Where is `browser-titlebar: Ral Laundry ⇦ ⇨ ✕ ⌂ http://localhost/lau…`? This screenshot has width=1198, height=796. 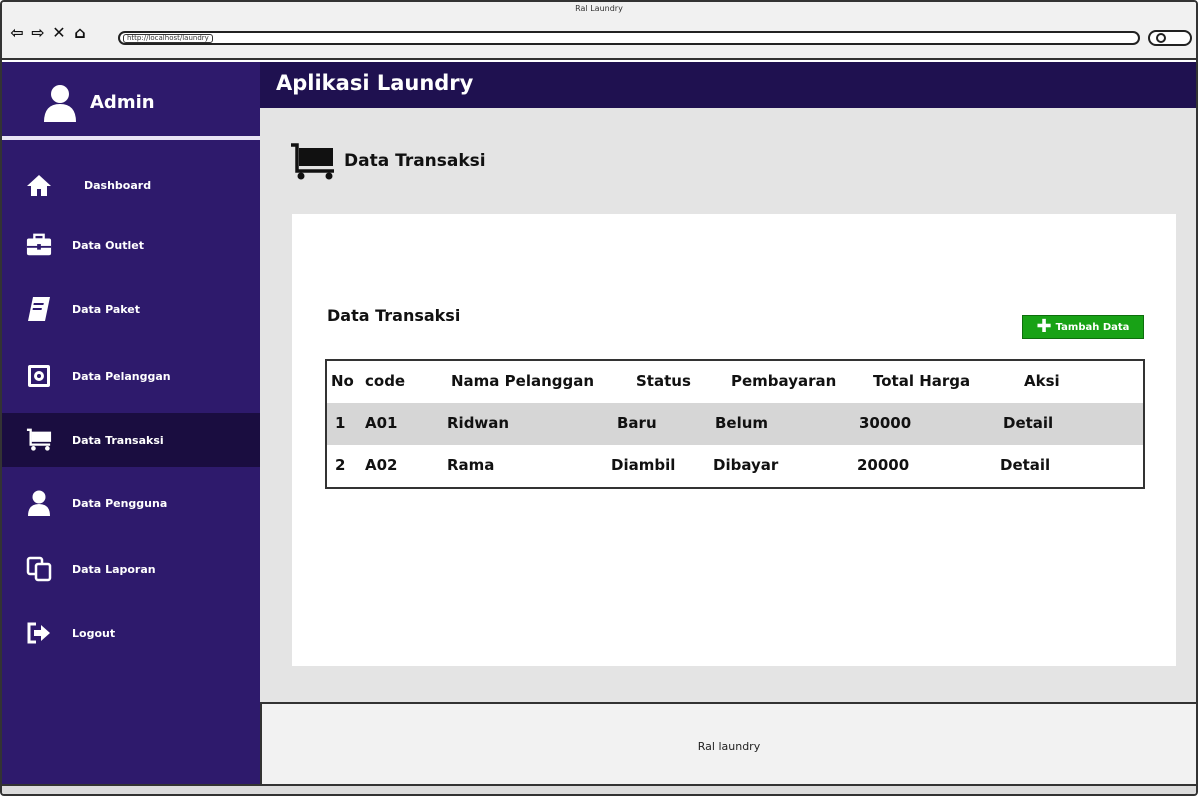 browser-titlebar: Ral Laundry ⇦ ⇨ ✕ ⌂ http://localhost/lau… is located at coordinates (599, 31).